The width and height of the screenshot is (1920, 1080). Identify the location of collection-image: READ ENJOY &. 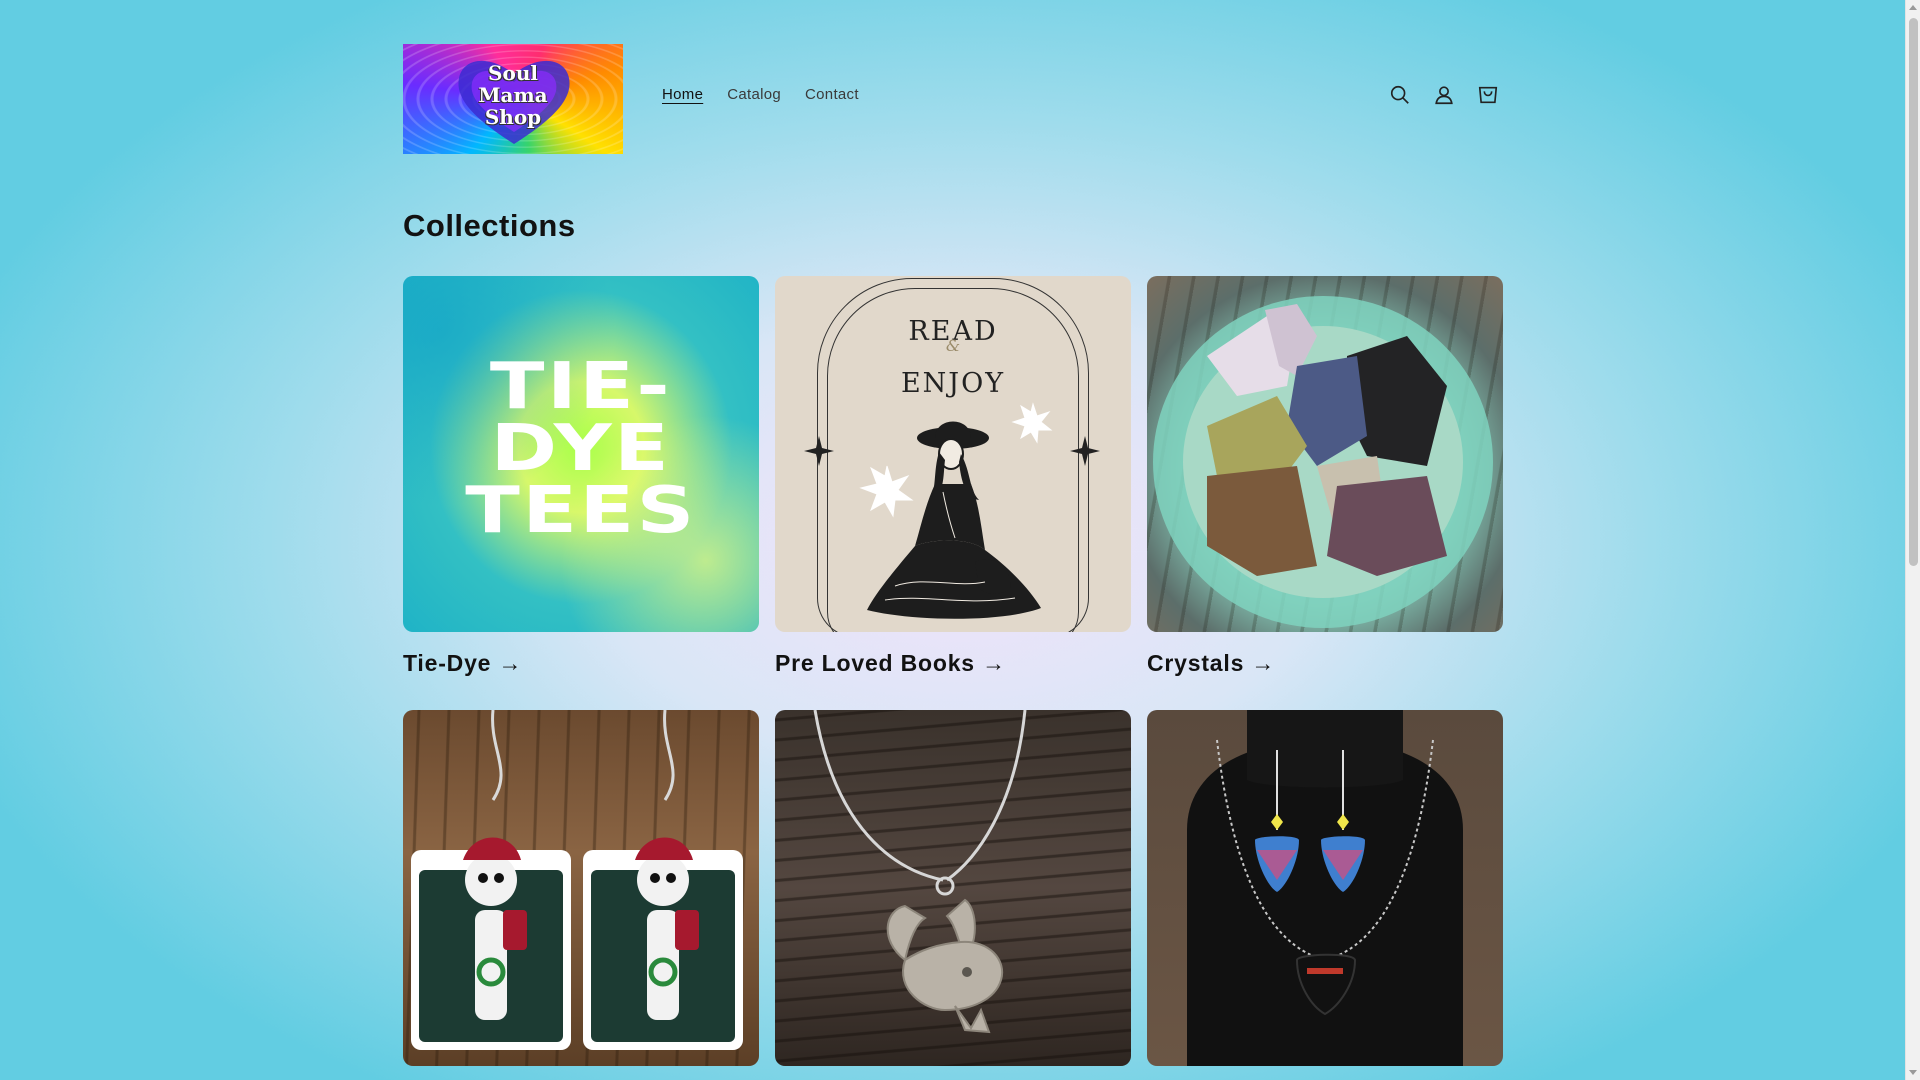
(953, 454).